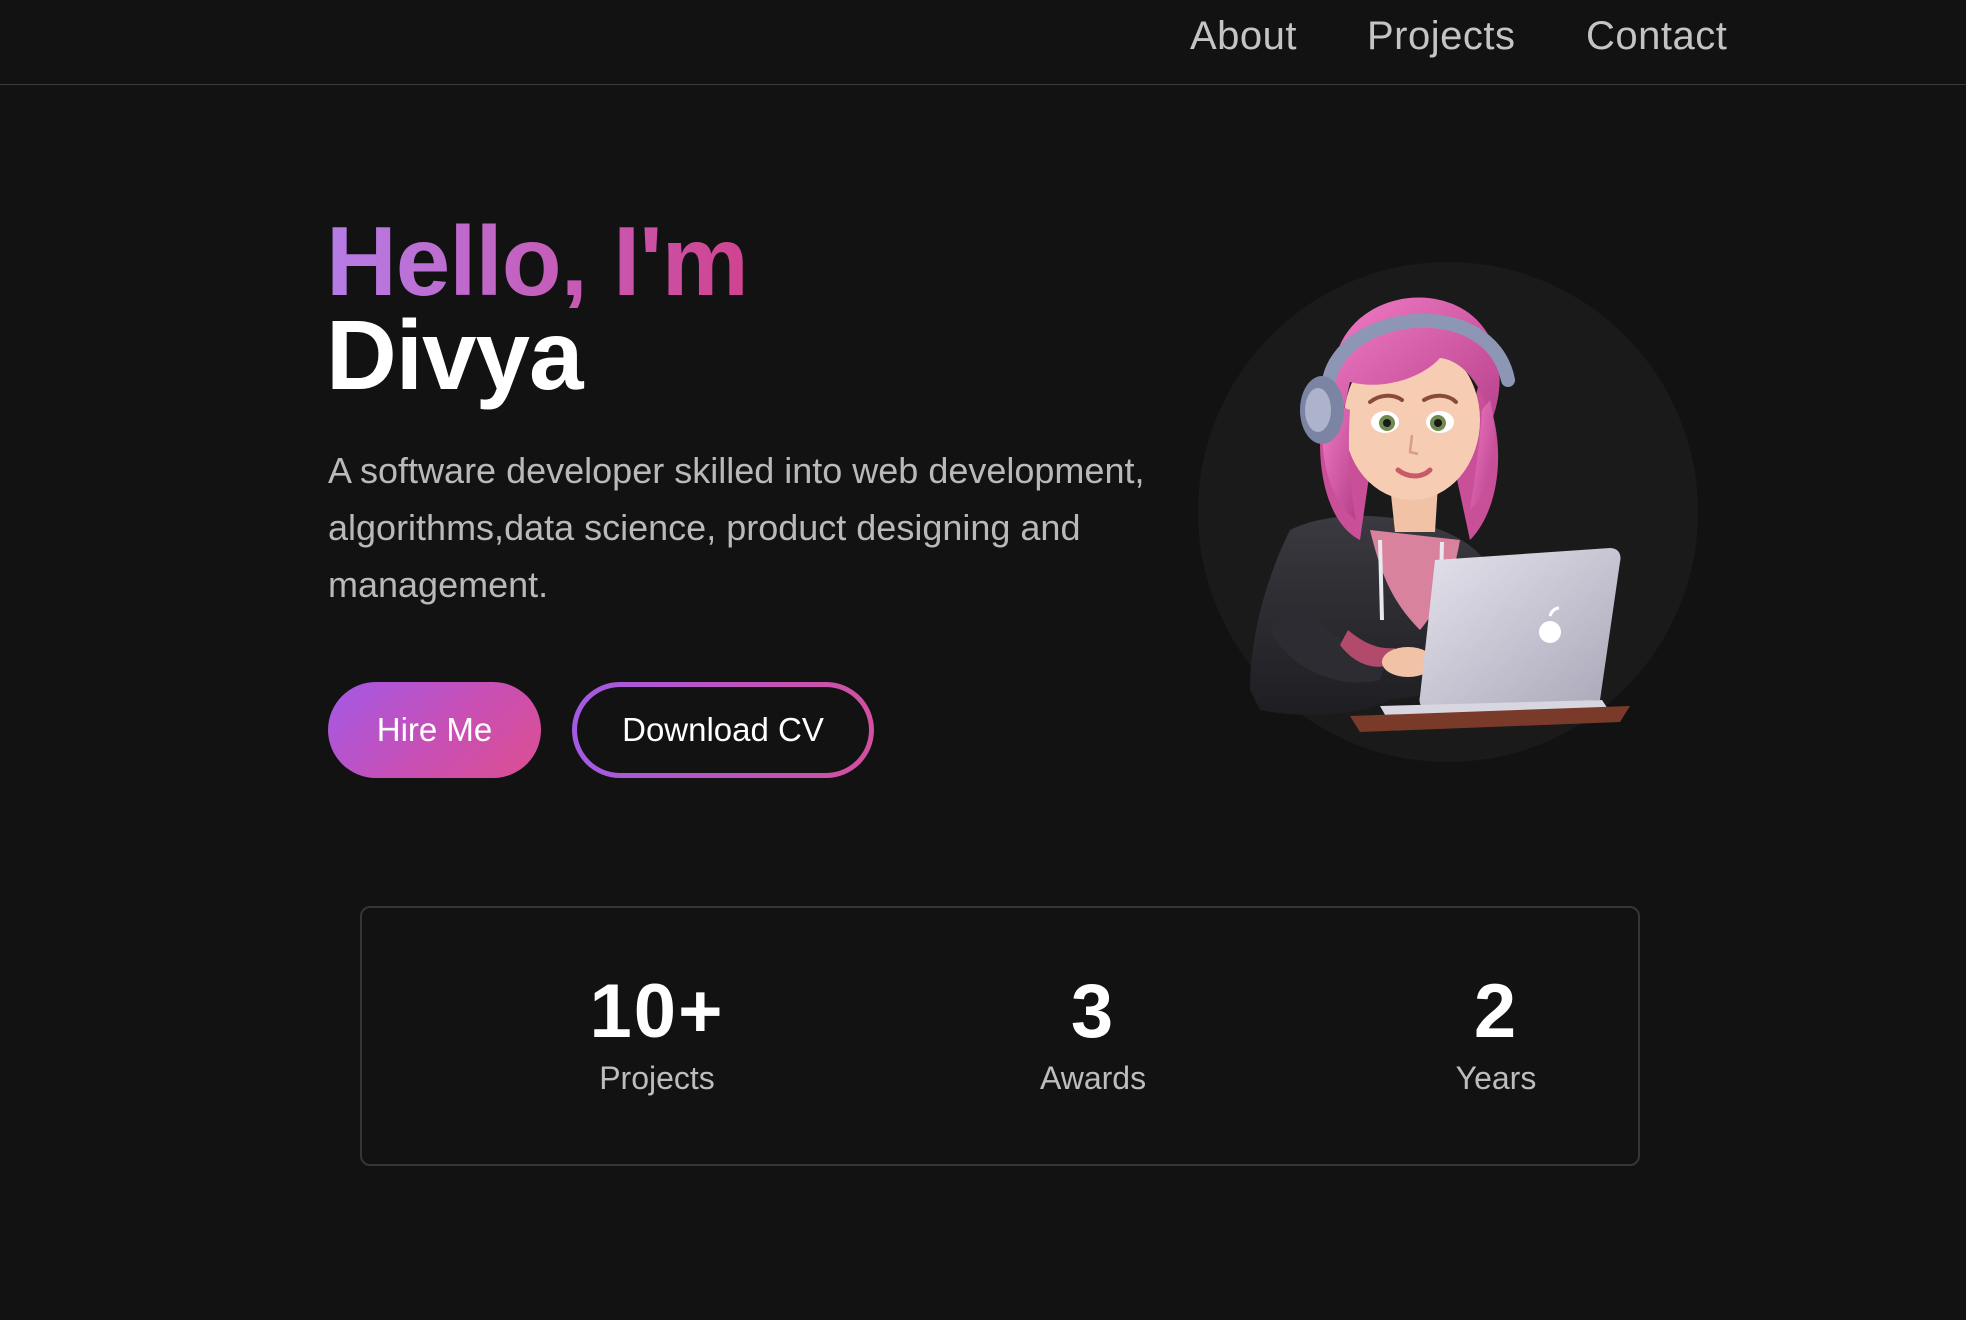 This screenshot has width=1966, height=1320. Describe the element at coordinates (1656, 36) in the screenshot. I see `nav-link-contact: Contact` at that location.